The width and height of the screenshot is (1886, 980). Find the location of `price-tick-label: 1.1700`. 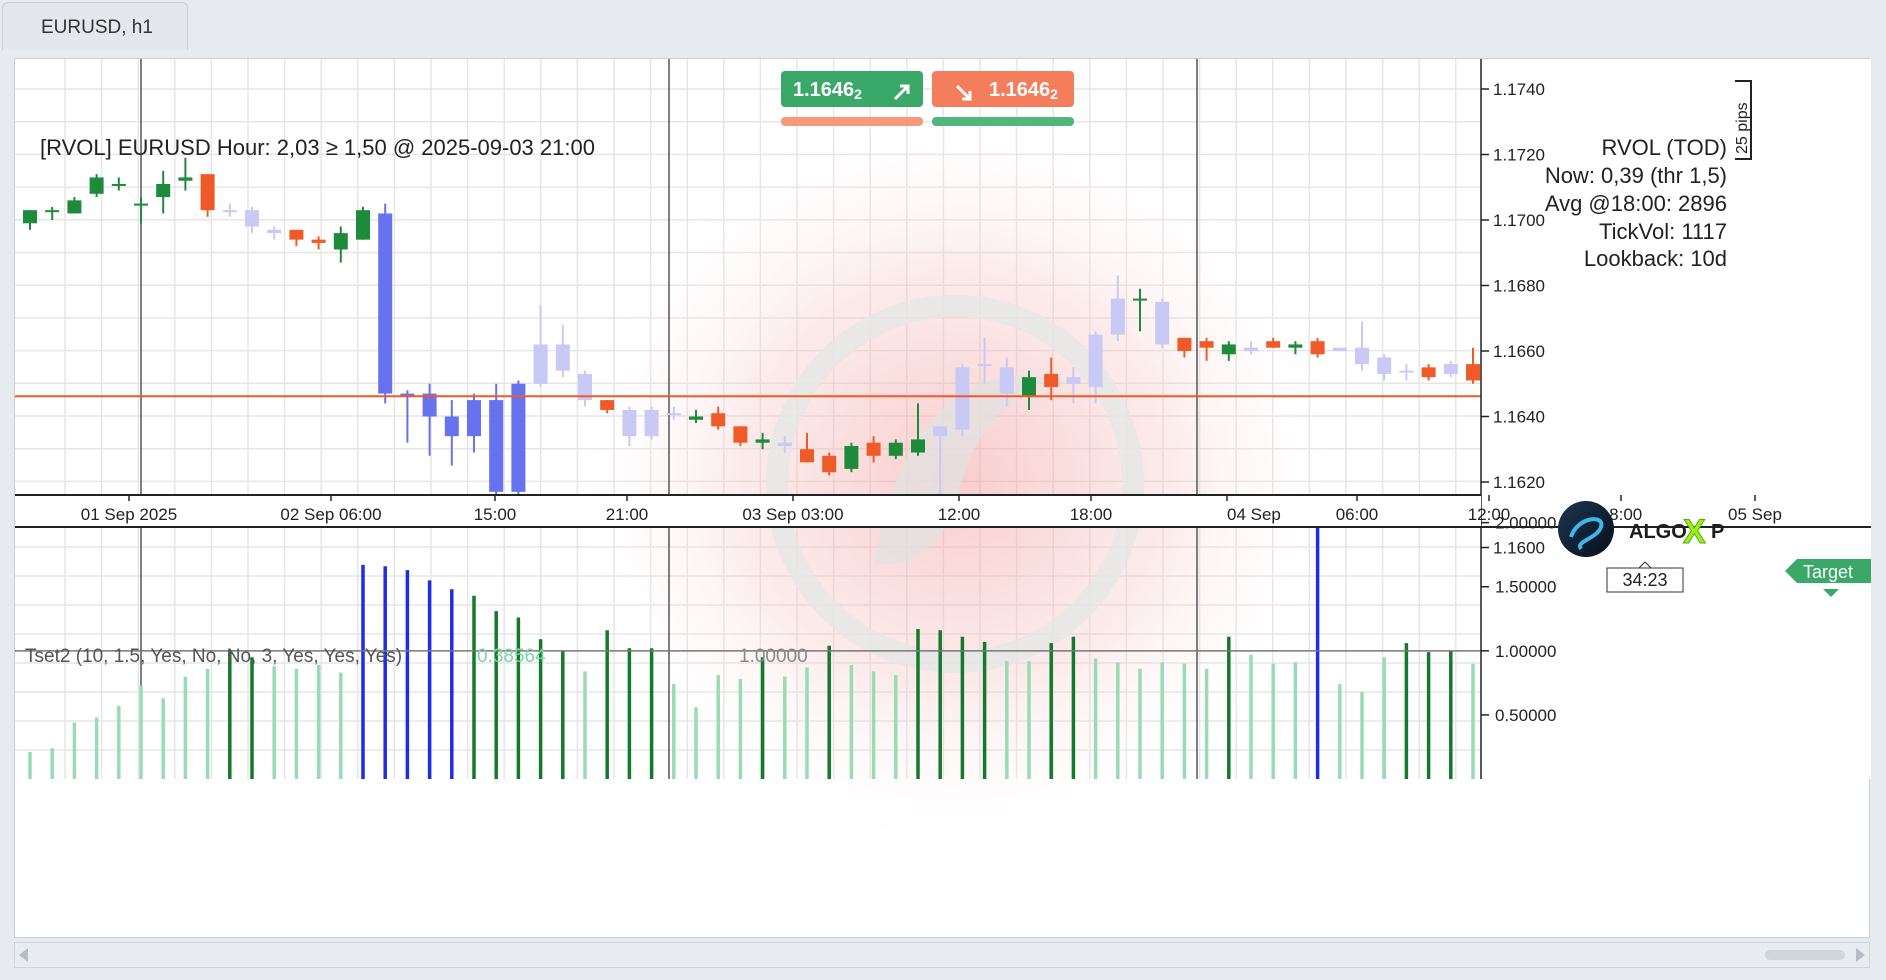

price-tick-label: 1.1700 is located at coordinates (1519, 220).